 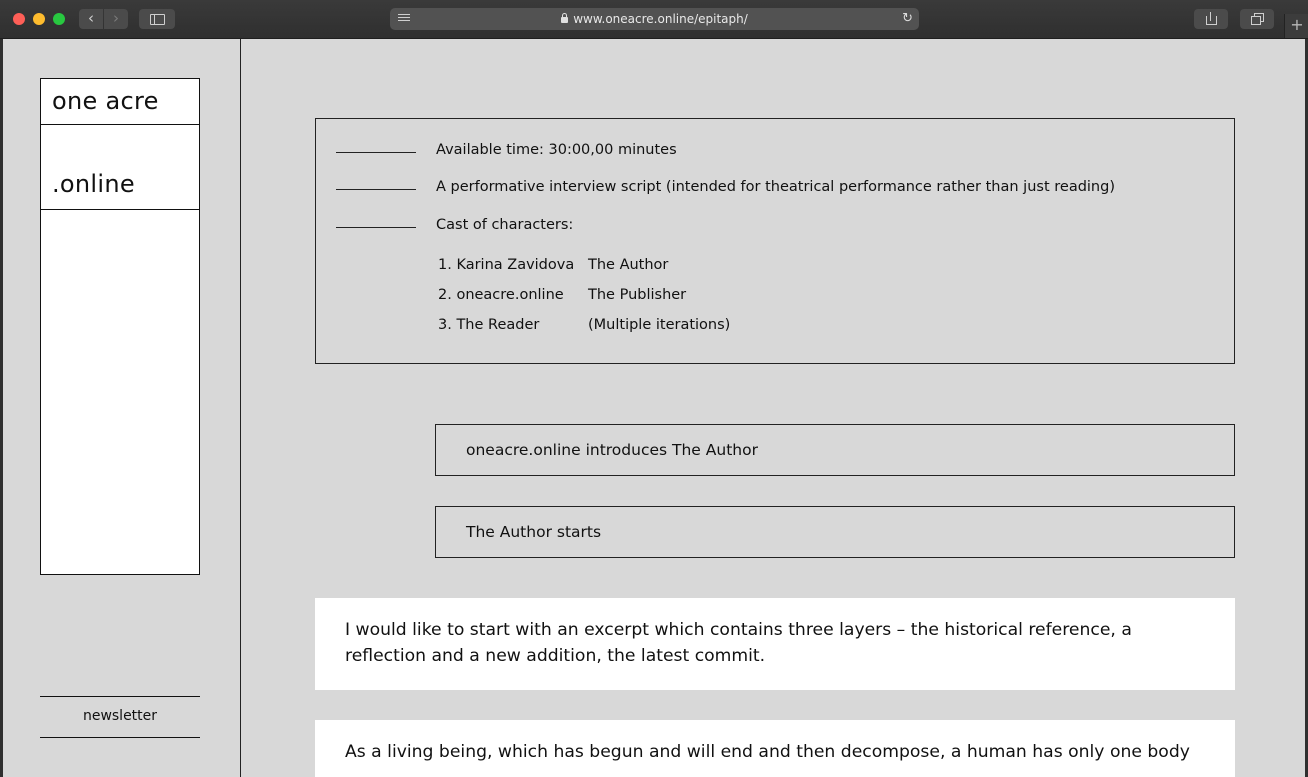 I want to click on url-display: www.oneacre.online/epitaph/, so click(x=654, y=19).